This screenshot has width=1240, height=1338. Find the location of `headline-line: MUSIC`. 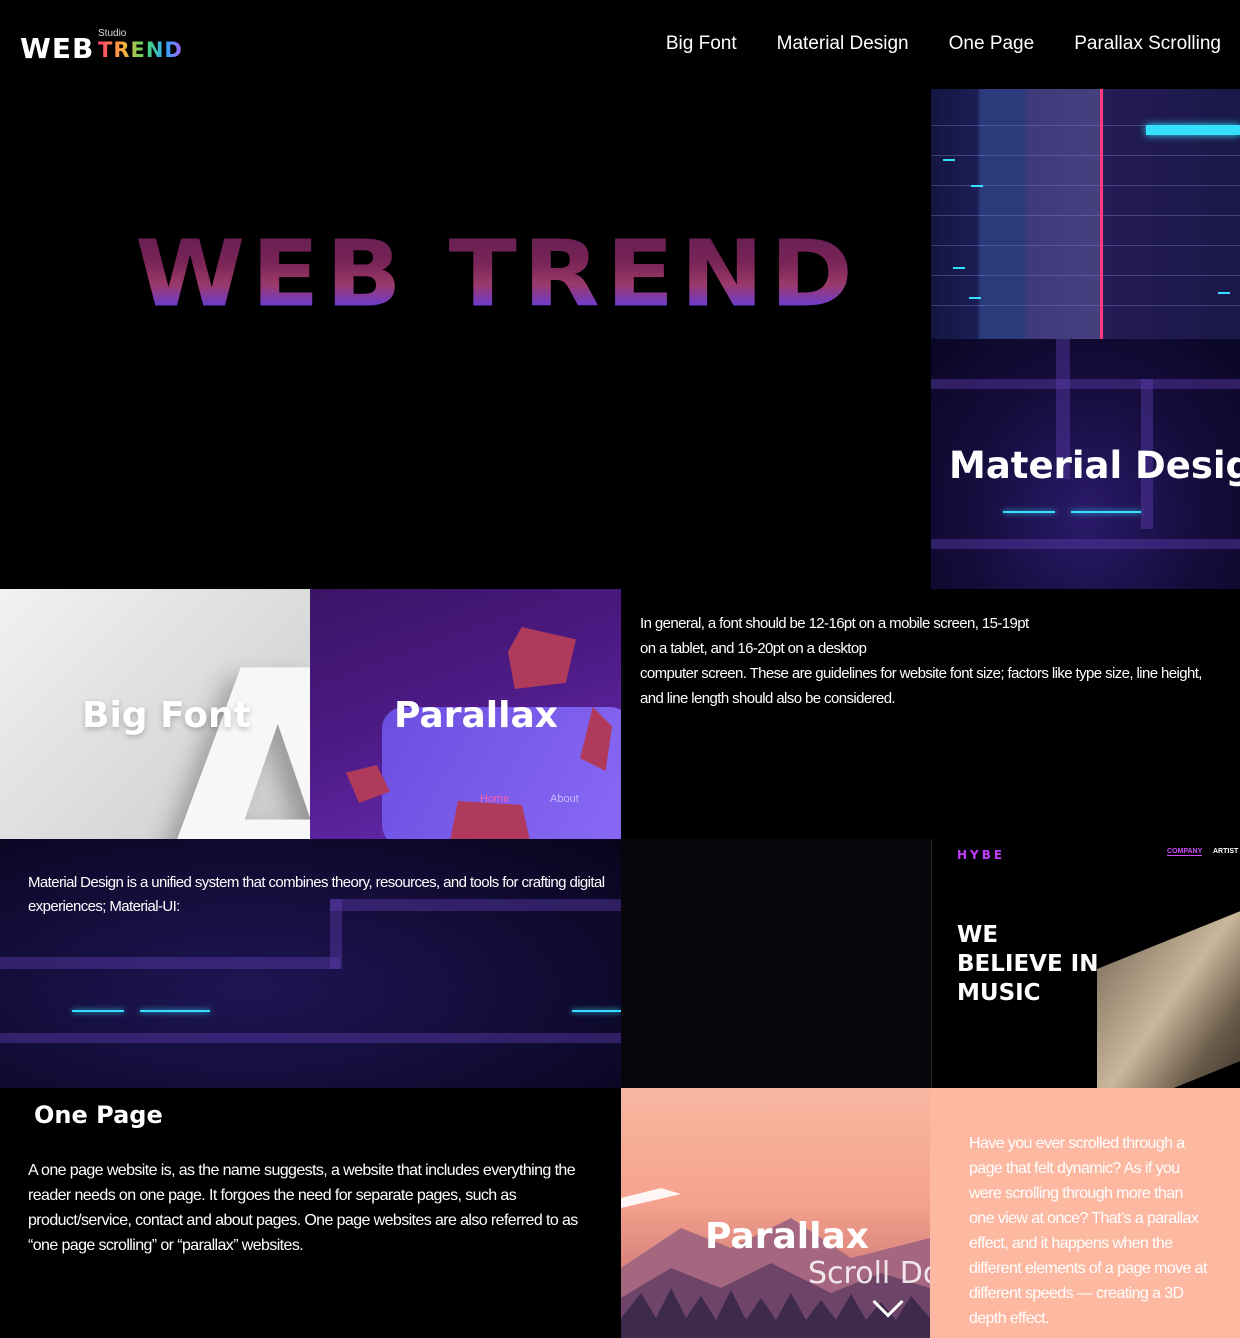

headline-line: MUSIC is located at coordinates (999, 993).